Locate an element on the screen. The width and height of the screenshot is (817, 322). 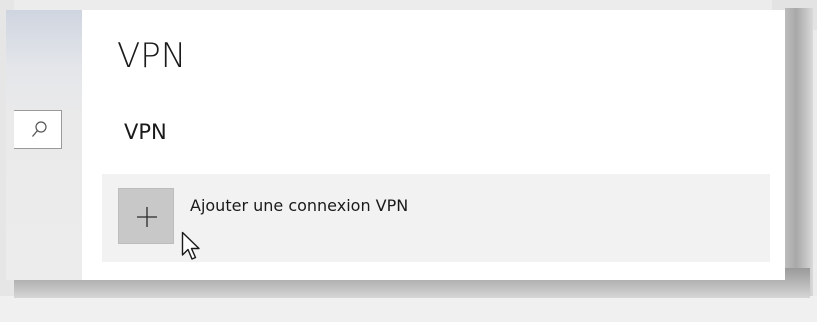
page-title: VPN is located at coordinates (152, 56).